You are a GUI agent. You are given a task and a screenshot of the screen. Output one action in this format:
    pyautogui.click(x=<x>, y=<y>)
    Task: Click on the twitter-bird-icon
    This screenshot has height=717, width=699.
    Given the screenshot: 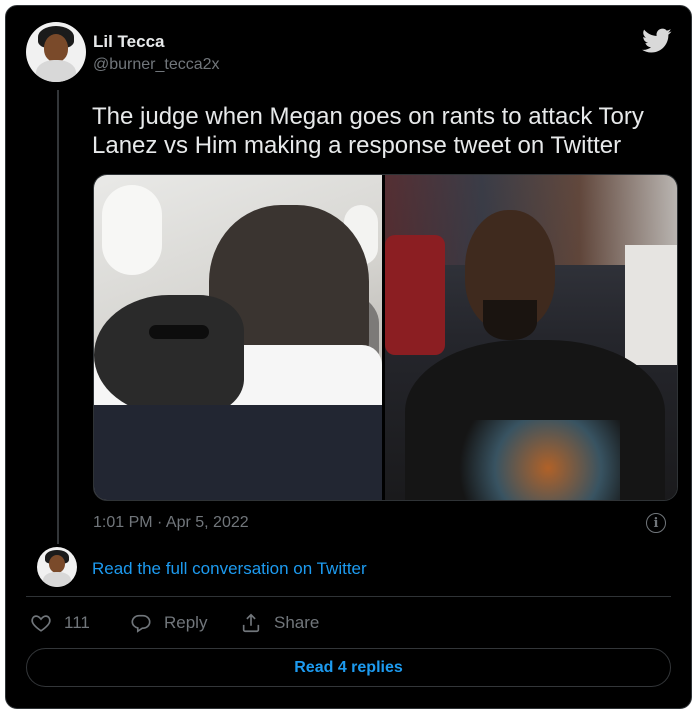 What is the action you would take?
    pyautogui.click(x=657, y=41)
    